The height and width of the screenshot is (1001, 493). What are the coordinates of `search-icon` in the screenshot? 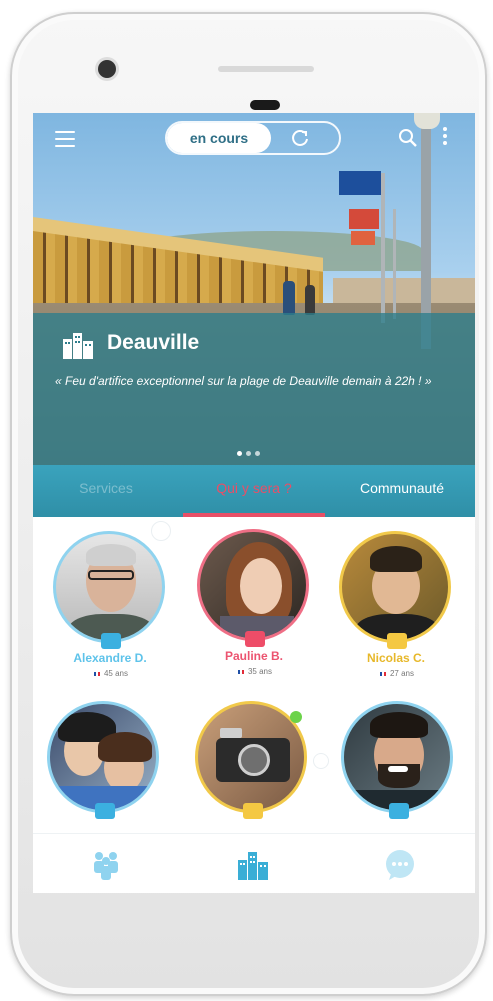 It's located at (408, 138).